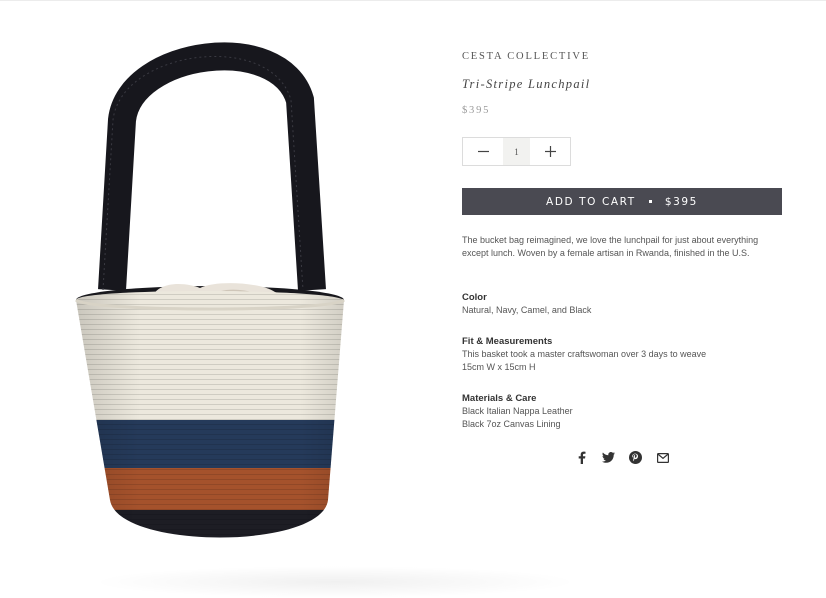 The width and height of the screenshot is (826, 598). Describe the element at coordinates (517, 411) in the screenshot. I see `materials-text-line: Black Italian Nappa Leather` at that location.